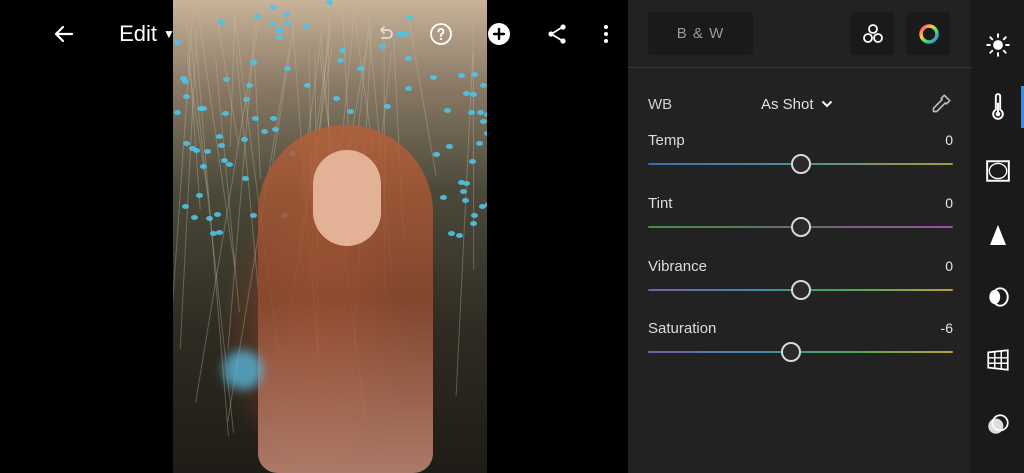 This screenshot has width=1024, height=473. I want to click on back-button, so click(64, 34).